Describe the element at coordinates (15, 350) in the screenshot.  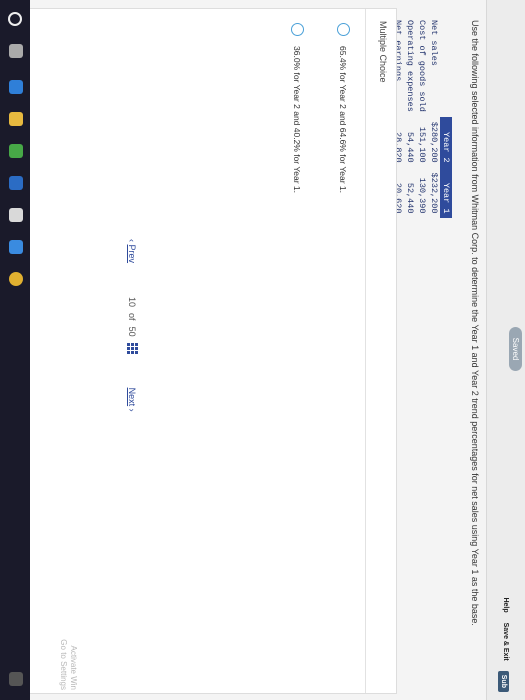
I see `taskbar` at that location.